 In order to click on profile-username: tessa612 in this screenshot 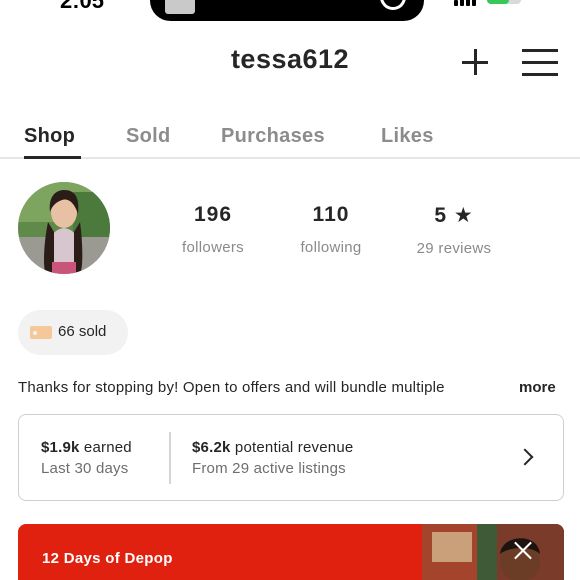, I will do `click(290, 59)`.